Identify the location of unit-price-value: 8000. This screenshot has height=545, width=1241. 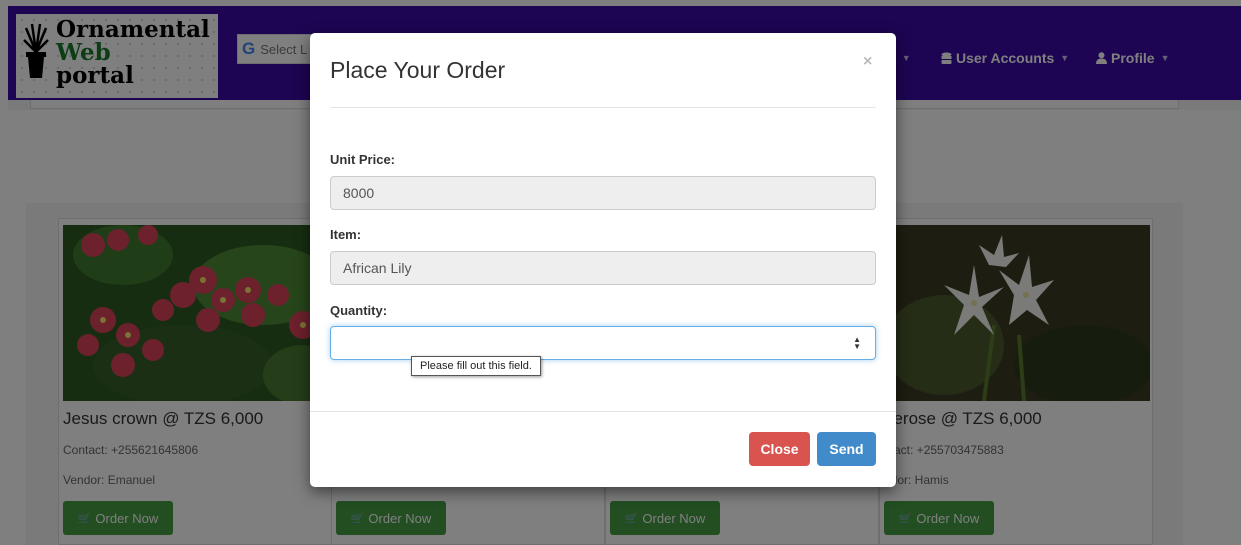
(359, 193).